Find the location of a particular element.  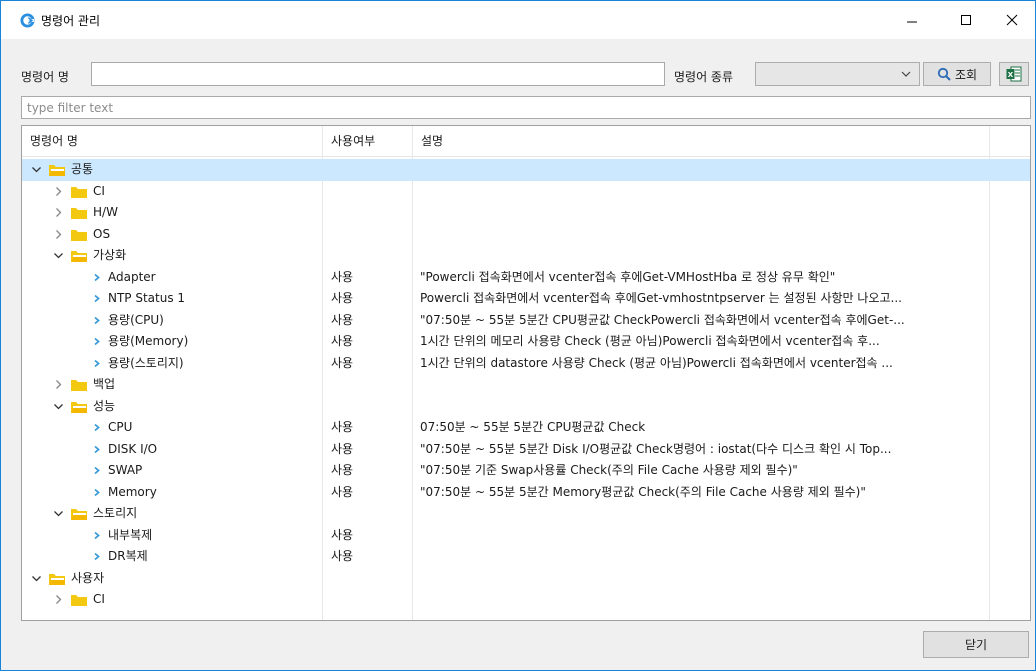

tree-folder-row: 가상화 is located at coordinates (526, 256).